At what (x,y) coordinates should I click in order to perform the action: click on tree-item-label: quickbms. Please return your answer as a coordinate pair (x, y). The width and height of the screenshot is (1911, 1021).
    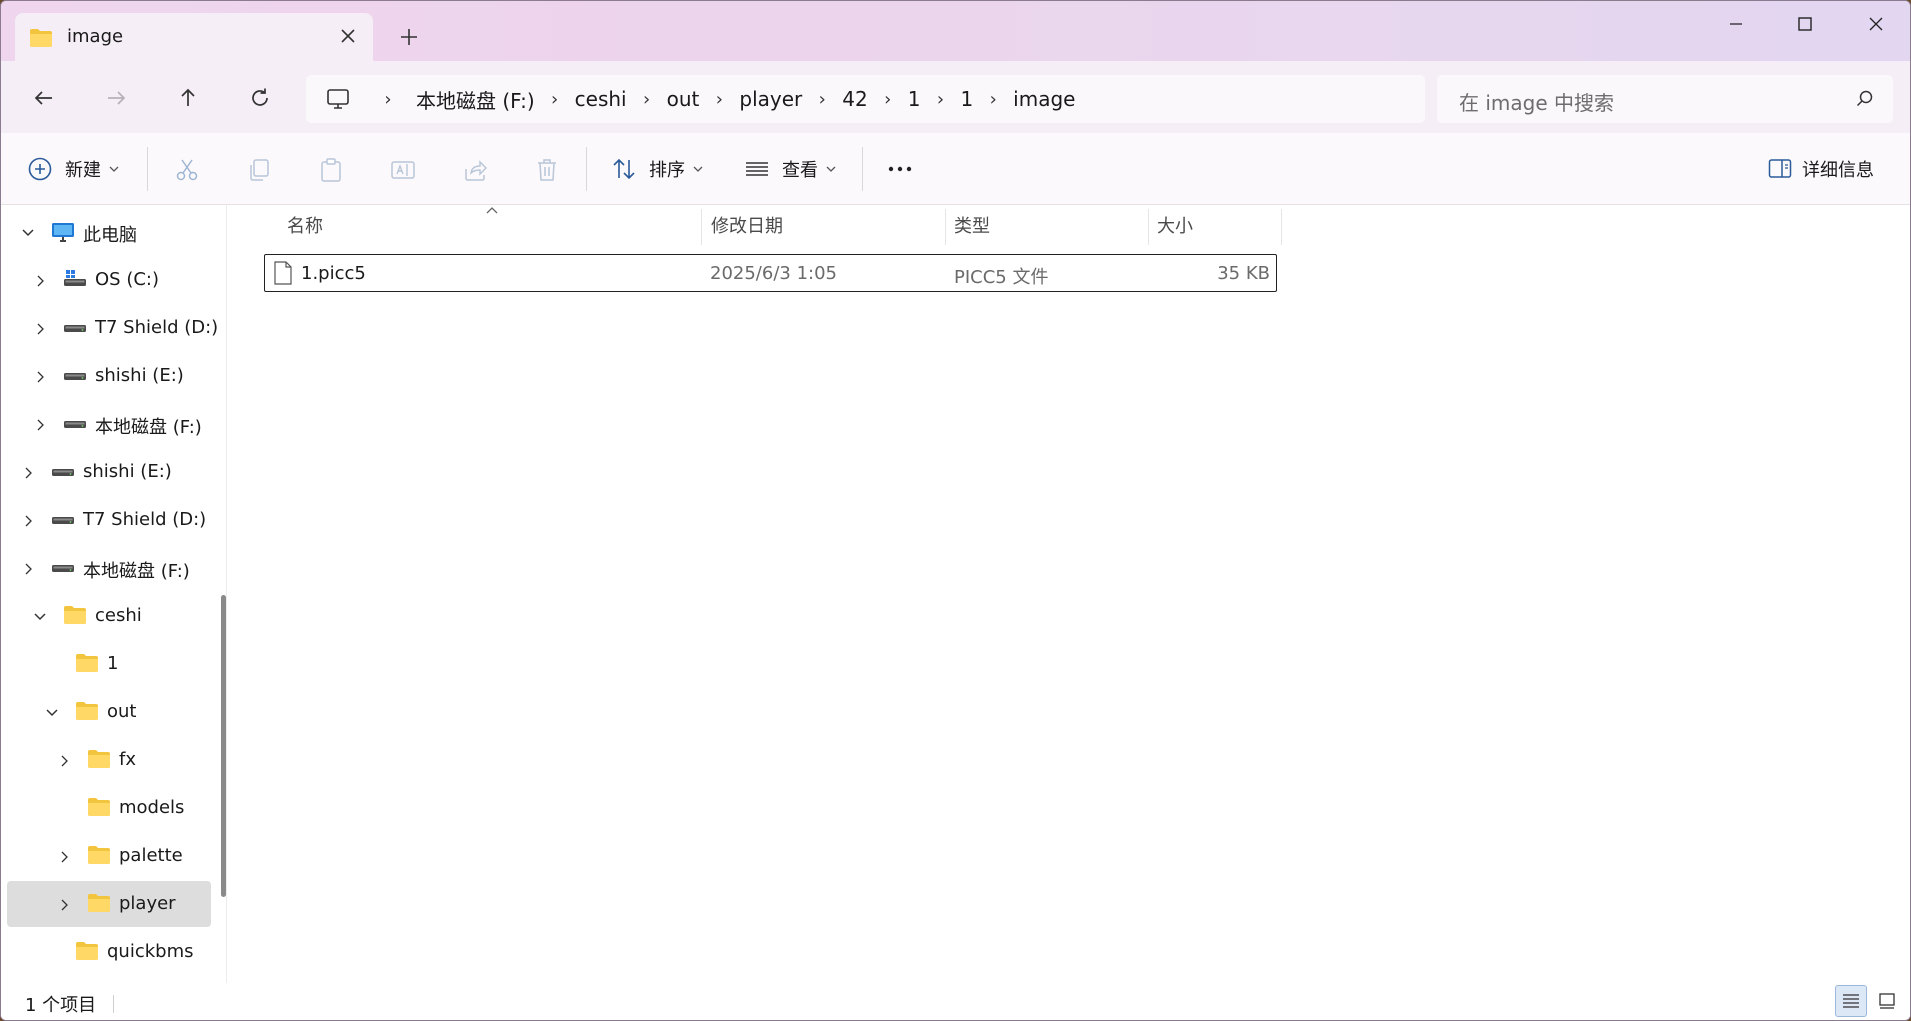
    Looking at the image, I should click on (150, 951).